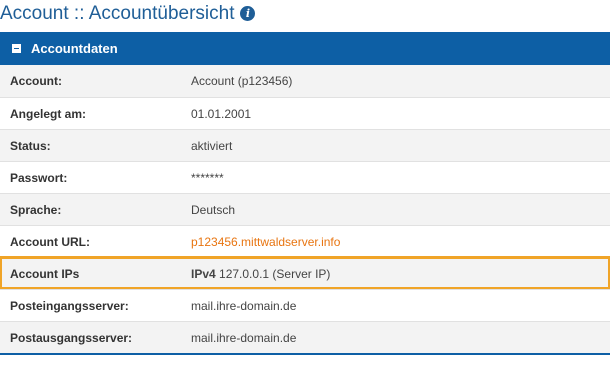 This screenshot has width=610, height=368. Describe the element at coordinates (30, 145) in the screenshot. I see `row-label: Status:` at that location.